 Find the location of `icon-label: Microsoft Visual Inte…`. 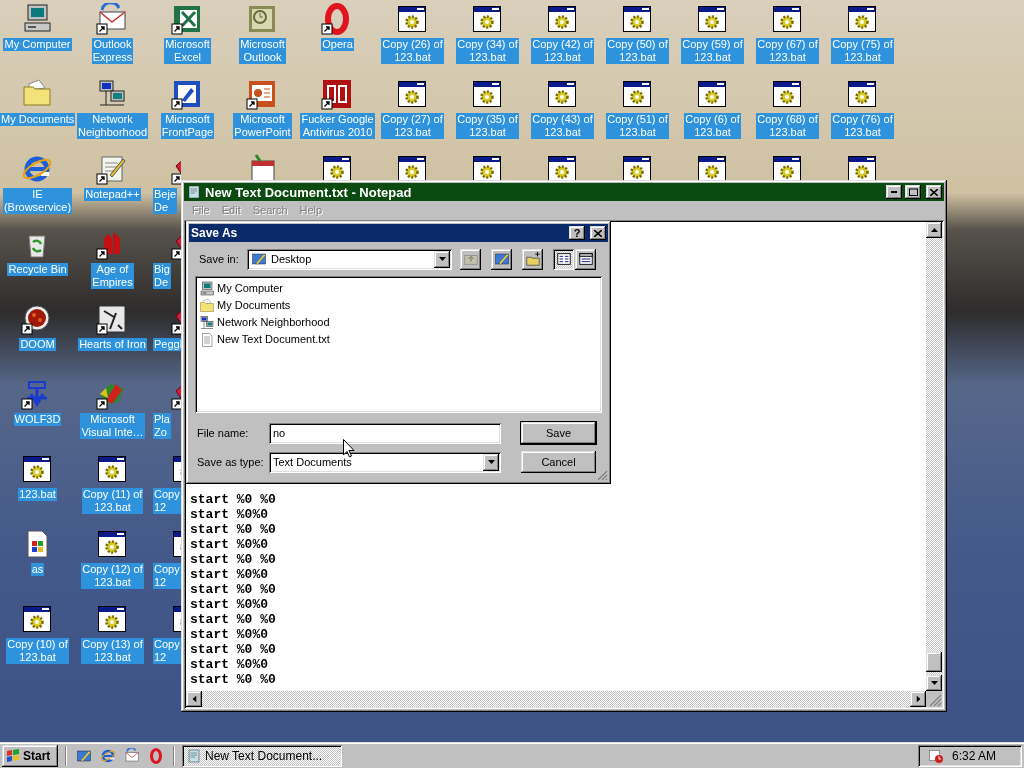

icon-label: Microsoft Visual Inte… is located at coordinates (112, 426).